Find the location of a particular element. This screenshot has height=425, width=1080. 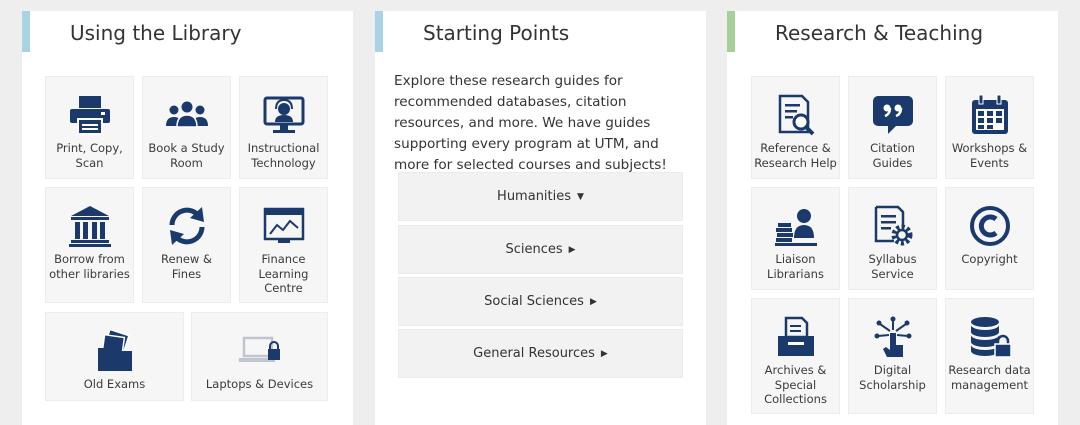

tile-workshops-events: Workshops & Events is located at coordinates (989, 127).